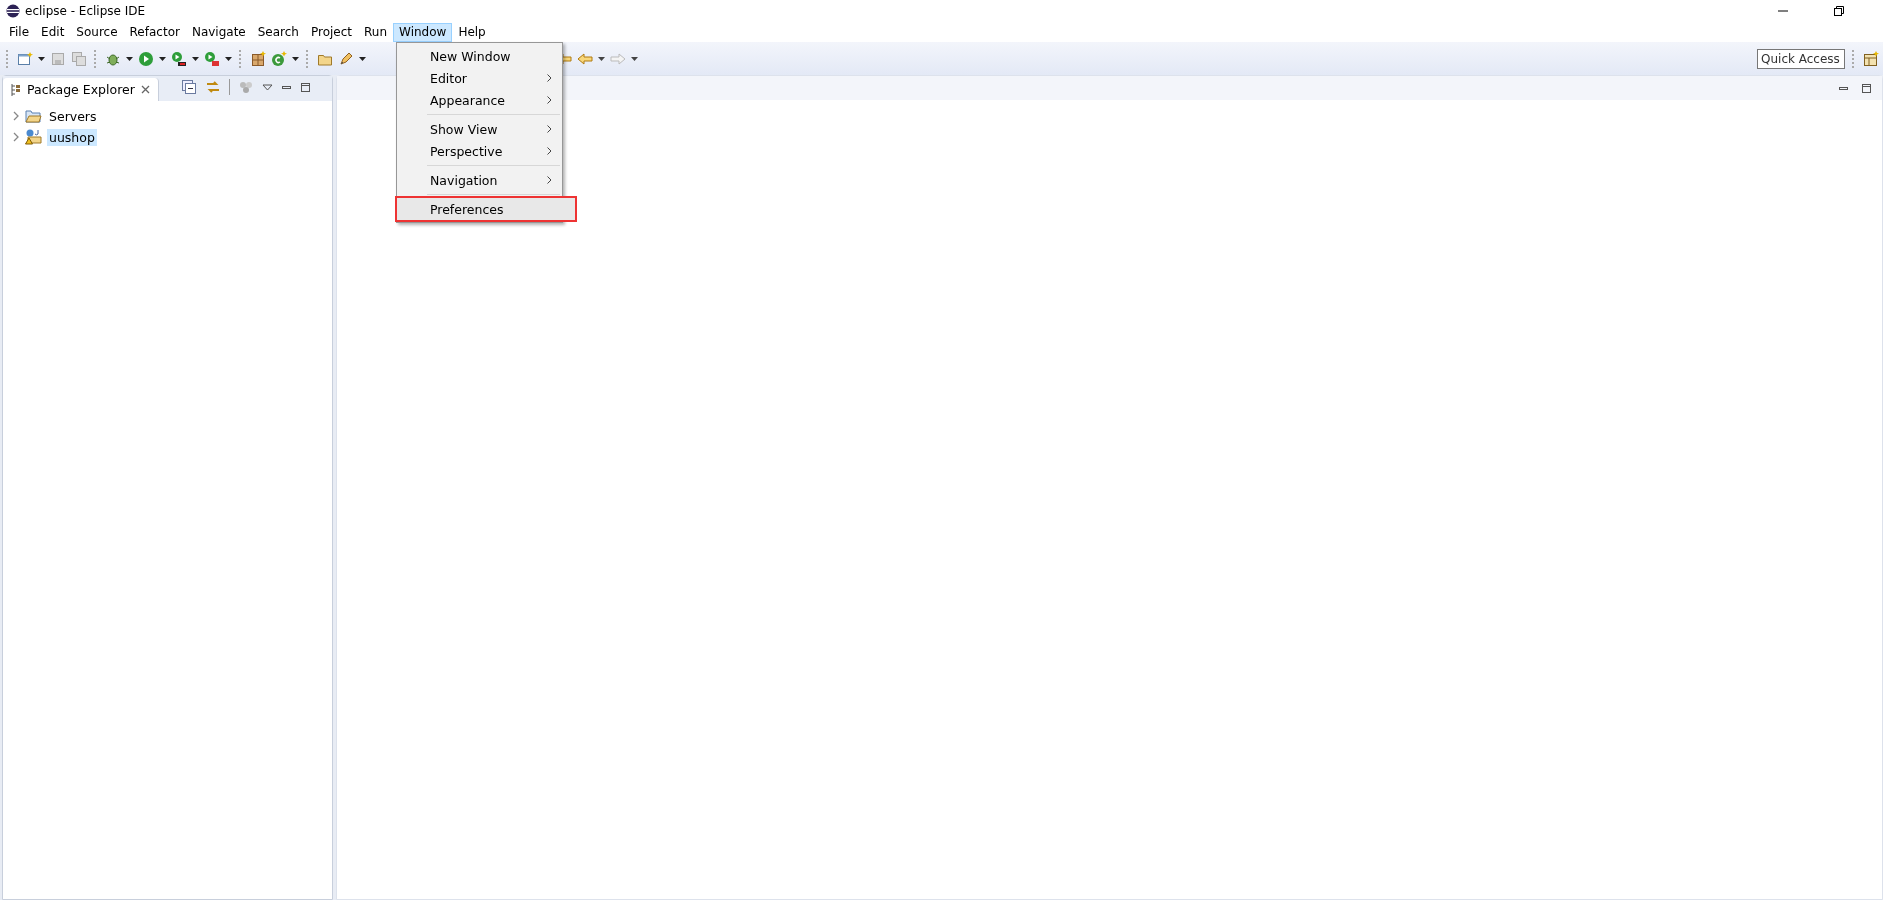  I want to click on menu-item: Perspective, so click(479, 151).